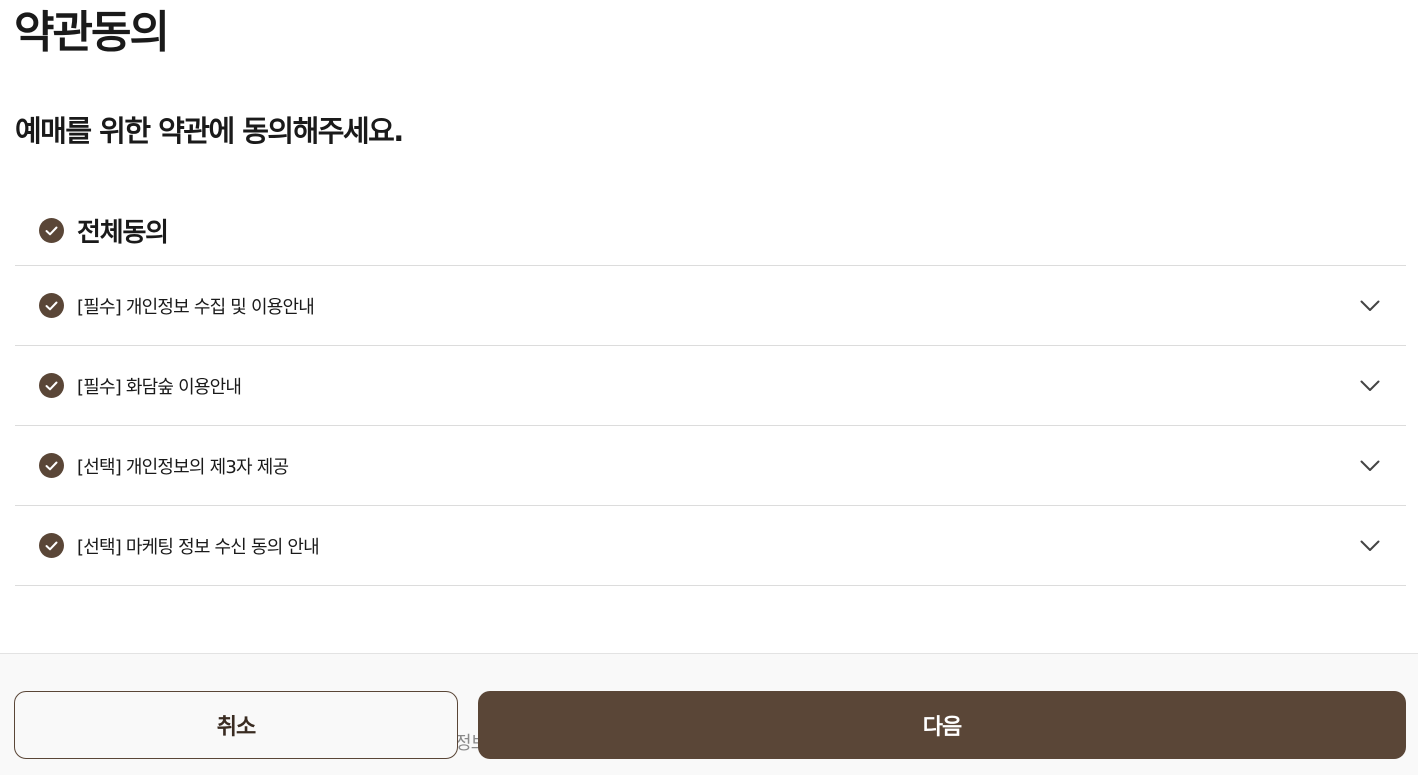 The height and width of the screenshot is (775, 1418). What do you see at coordinates (710, 466) in the screenshot?
I see `term-item-third-party: [선택] 개인정보의 제3자 제공` at bounding box center [710, 466].